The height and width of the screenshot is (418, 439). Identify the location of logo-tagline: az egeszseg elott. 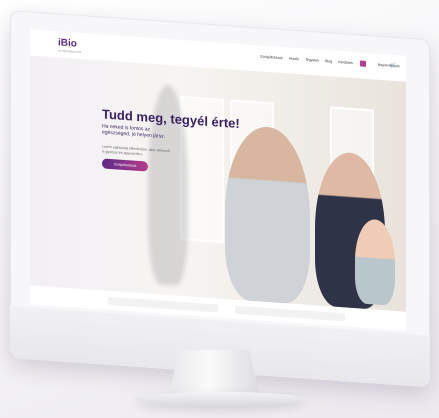
(70, 51).